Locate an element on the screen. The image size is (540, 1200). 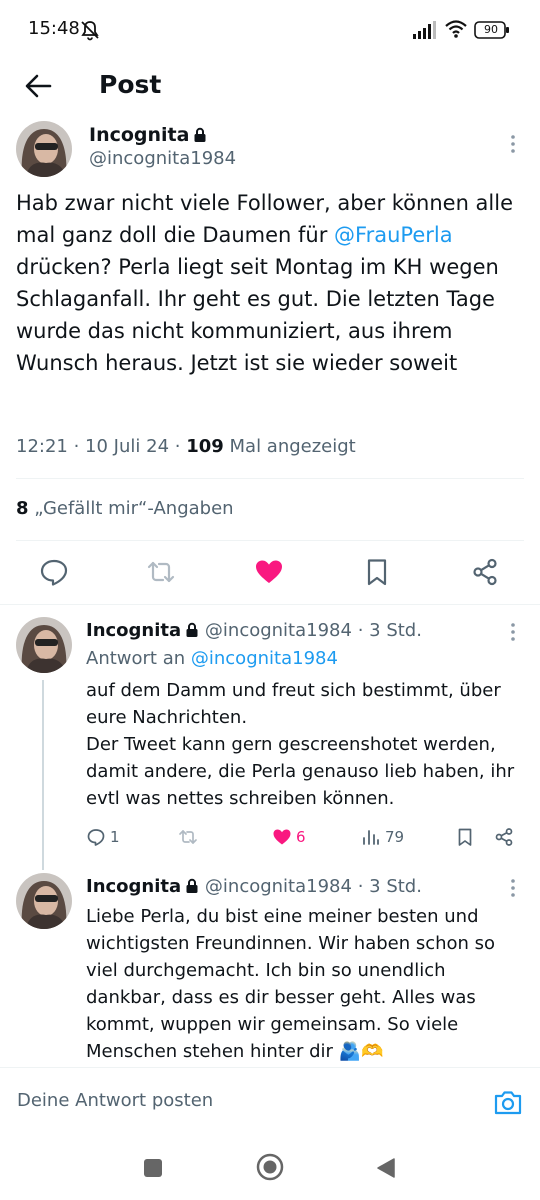
reply-button: 1 is located at coordinates (103, 837).